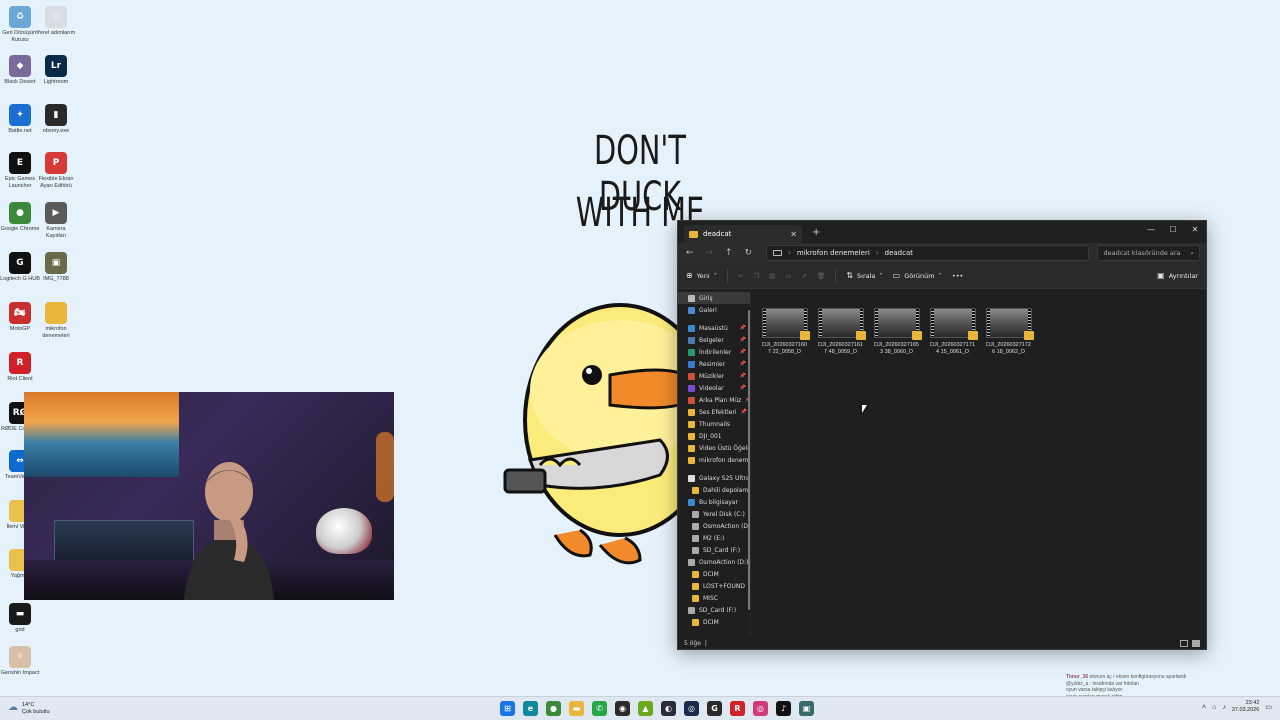 Image resolution: width=1280 pixels, height=720 pixels. I want to click on share-icon: ⇗, so click(804, 276).